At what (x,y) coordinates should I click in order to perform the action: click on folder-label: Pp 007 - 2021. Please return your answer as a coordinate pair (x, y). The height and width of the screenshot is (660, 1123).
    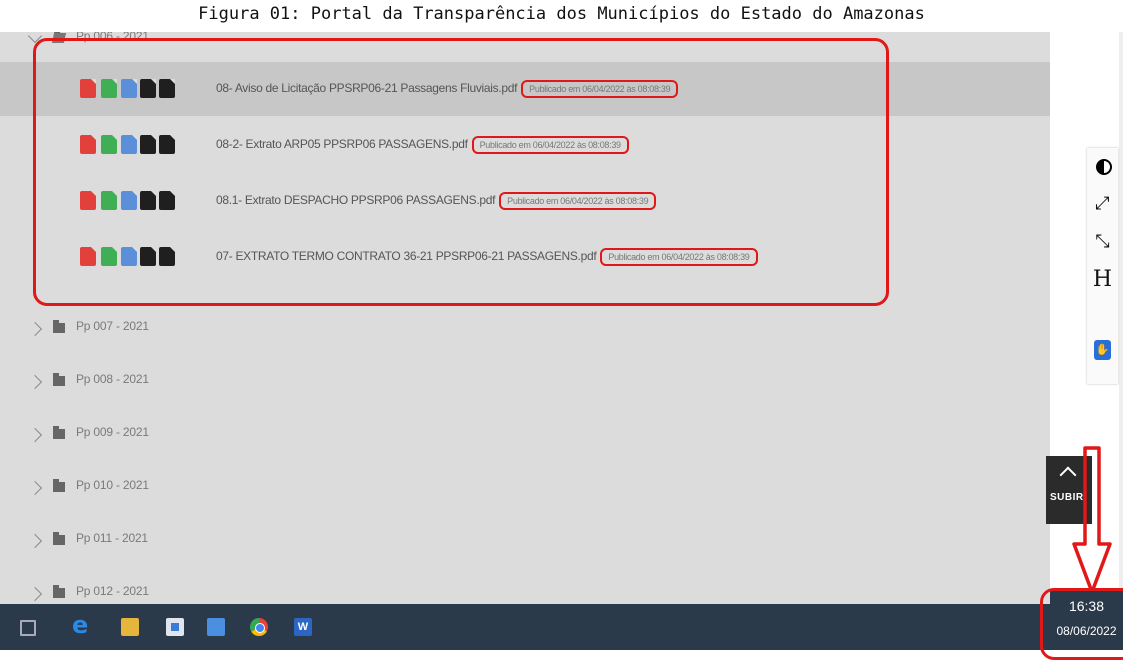
    Looking at the image, I should click on (112, 326).